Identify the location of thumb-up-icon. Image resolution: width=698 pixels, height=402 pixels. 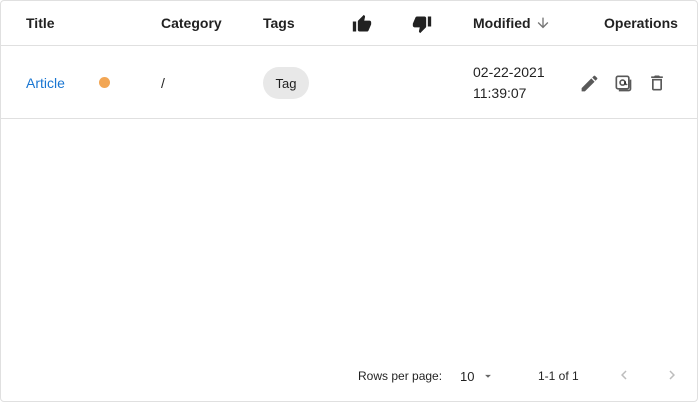
(362, 24).